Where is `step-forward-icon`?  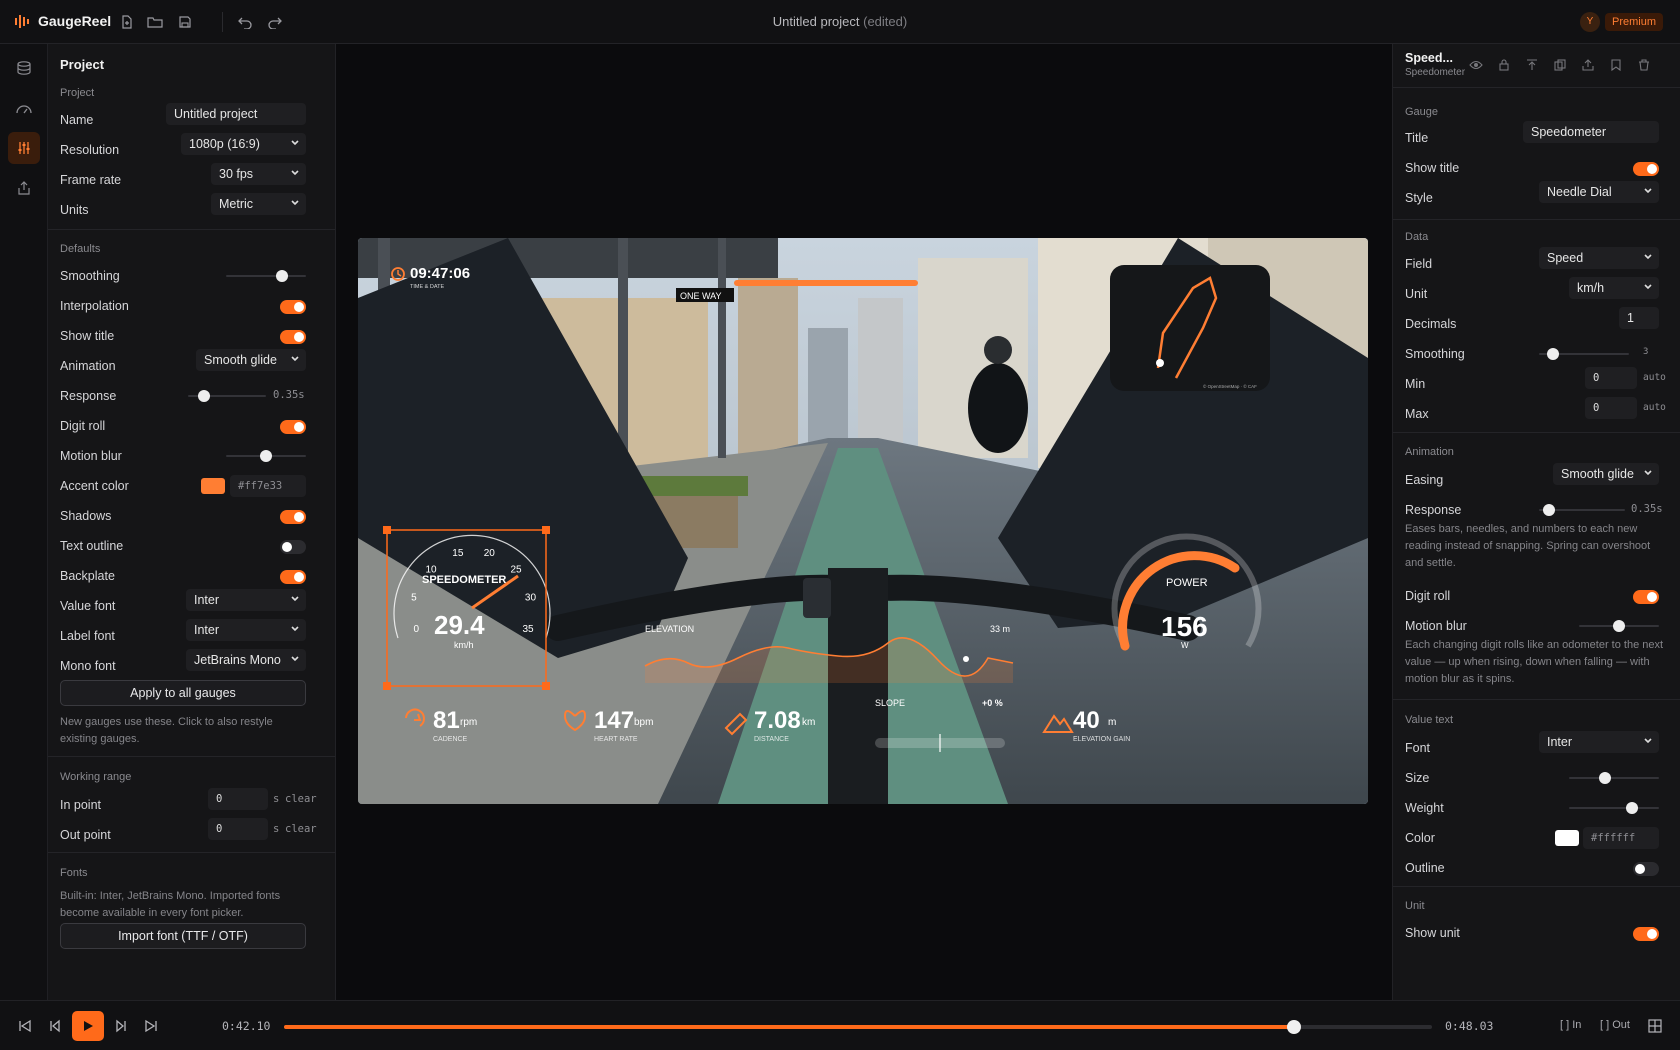 step-forward-icon is located at coordinates (121, 1026).